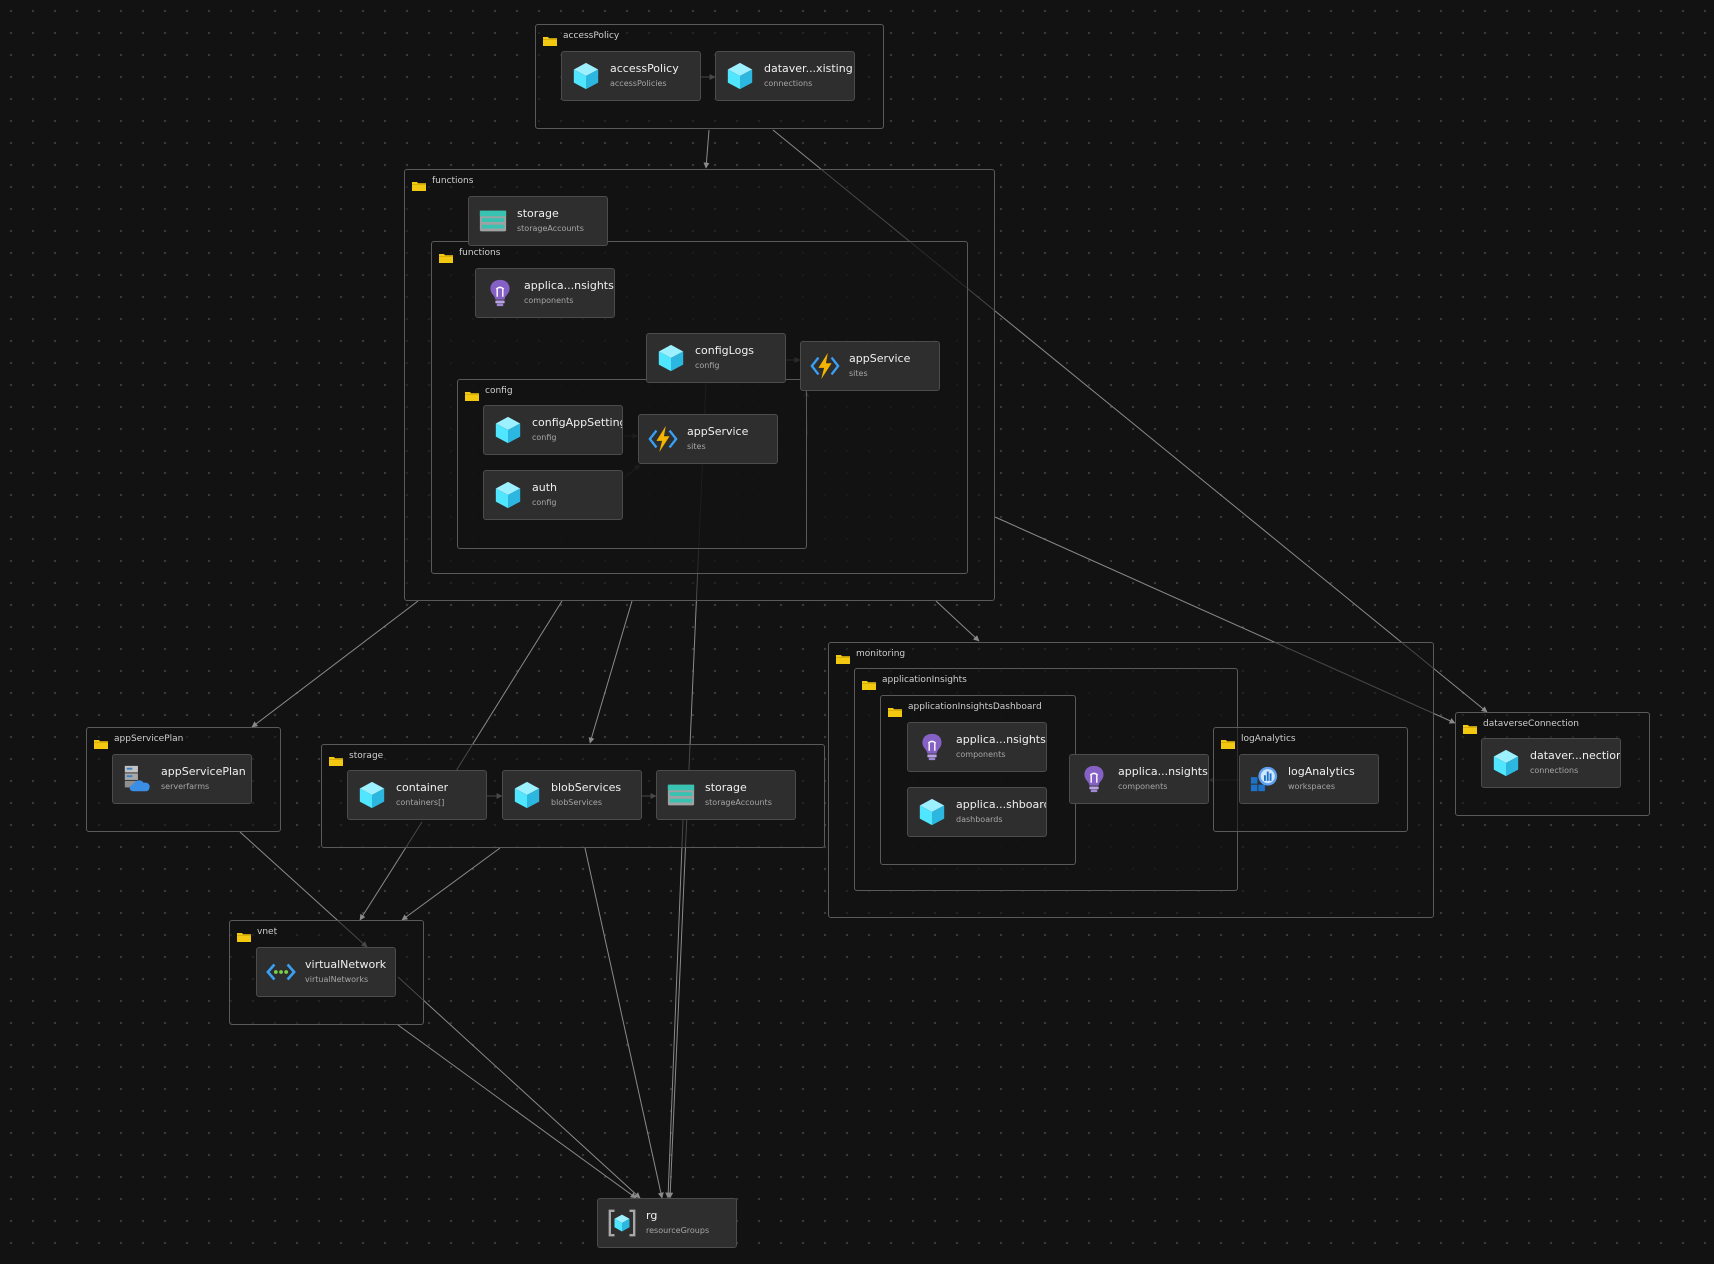  Describe the element at coordinates (326, 972) in the screenshot. I see `node-virtualnetwork: virtualNetwork virtualNetworks` at that location.